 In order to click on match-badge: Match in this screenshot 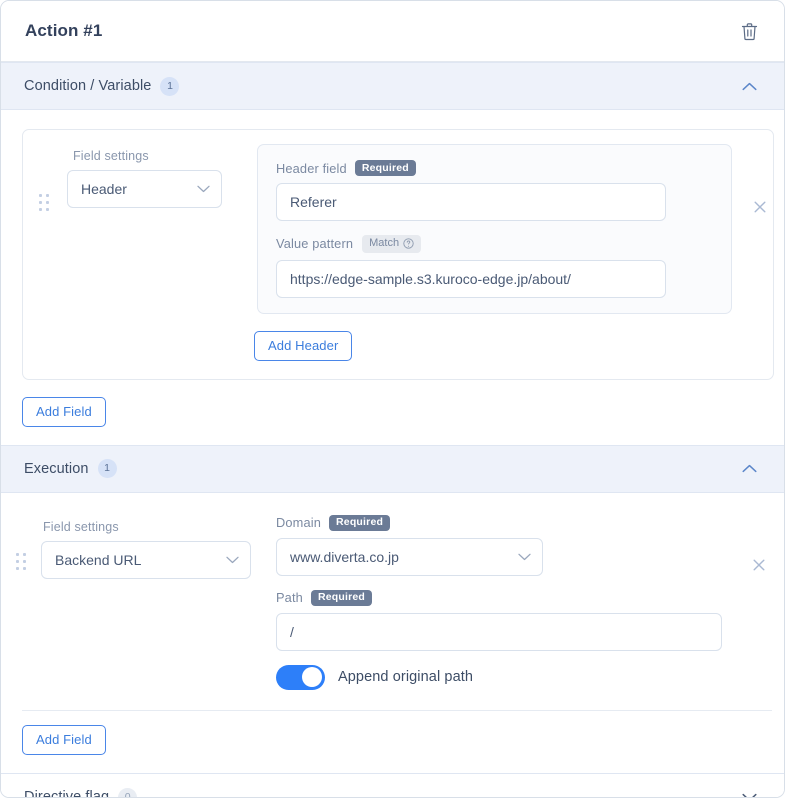, I will do `click(392, 244)`.